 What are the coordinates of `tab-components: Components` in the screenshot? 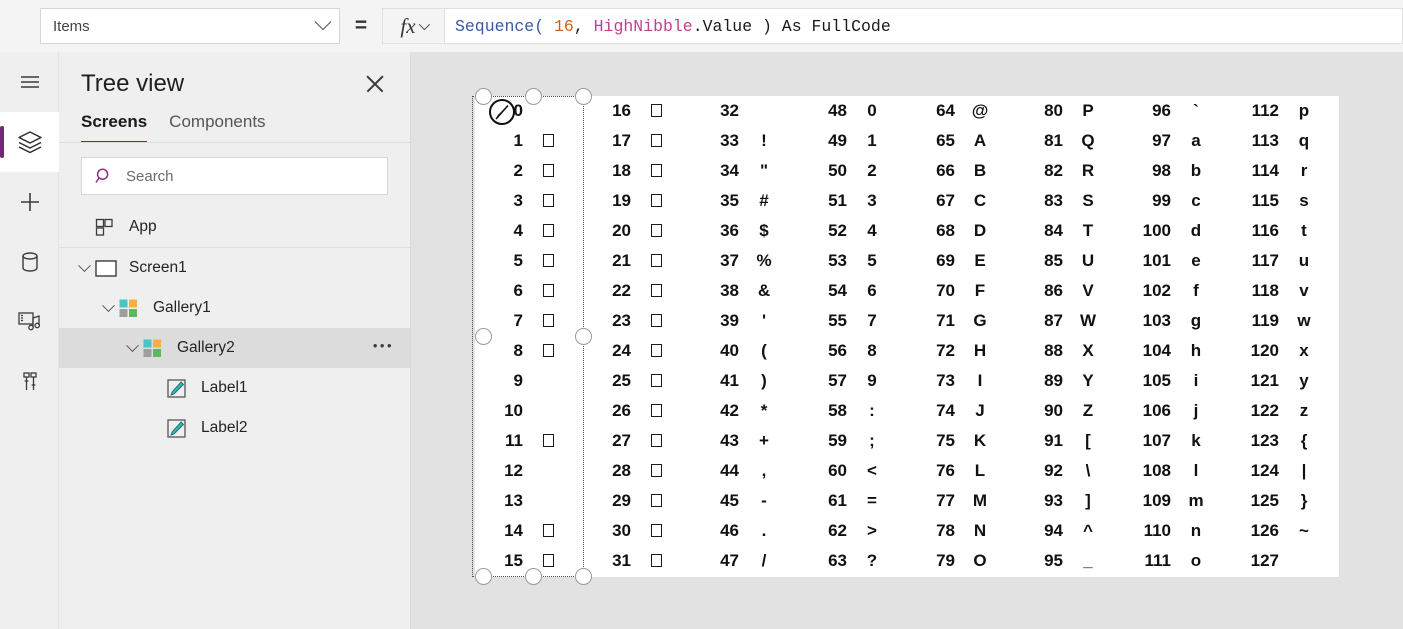 It's located at (217, 127).